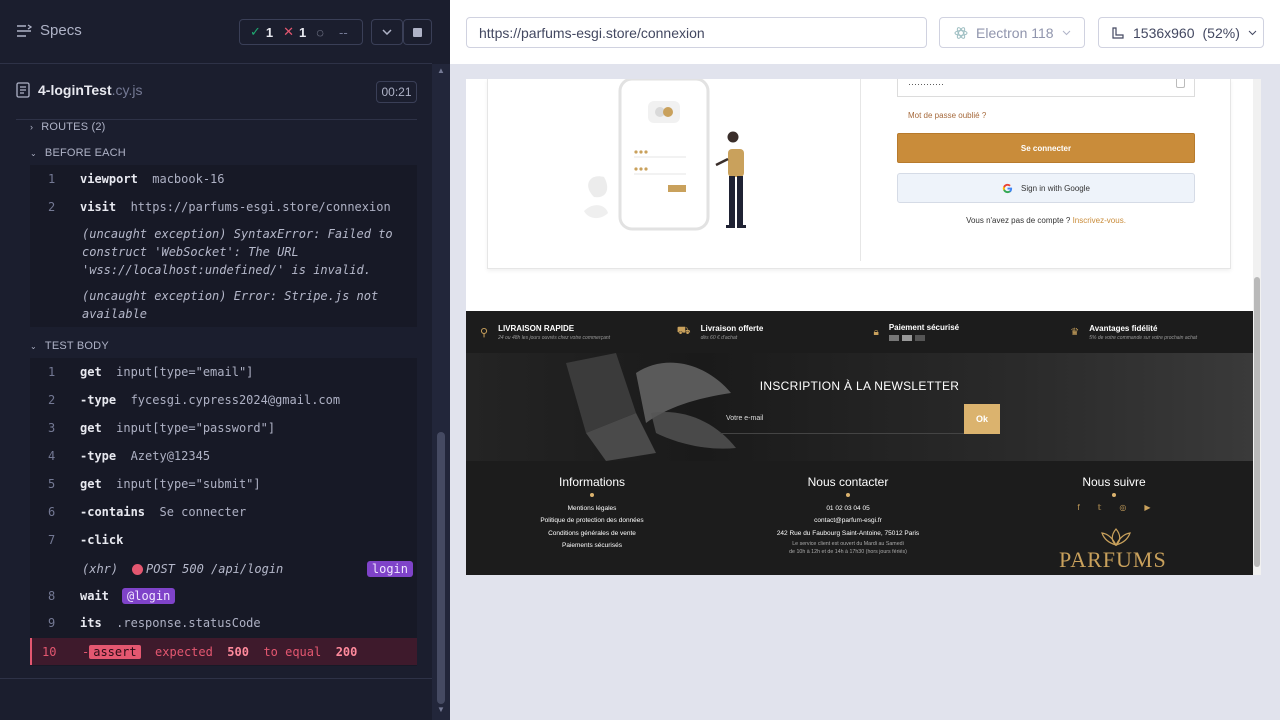 This screenshot has width=1280, height=720. Describe the element at coordinates (223, 596) in the screenshot. I see `command-row: 8 wait @login` at that location.